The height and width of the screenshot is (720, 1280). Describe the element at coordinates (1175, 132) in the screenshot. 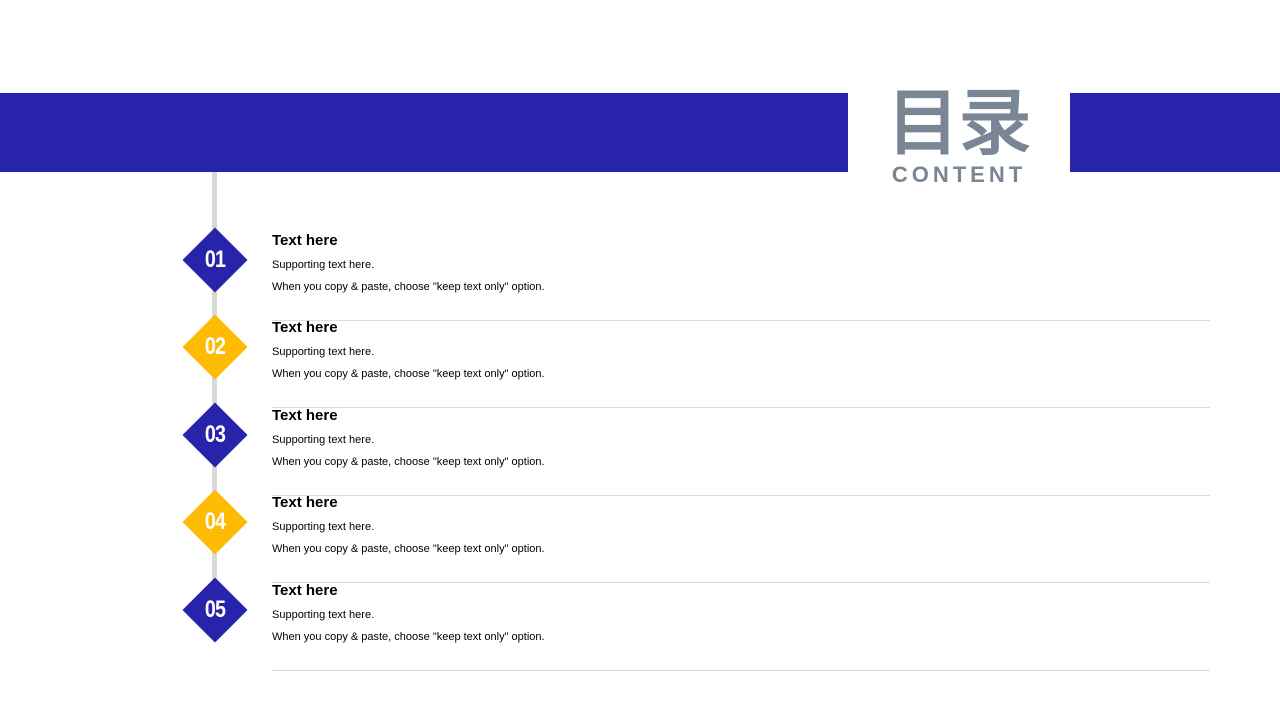

I see `header-band-right` at that location.